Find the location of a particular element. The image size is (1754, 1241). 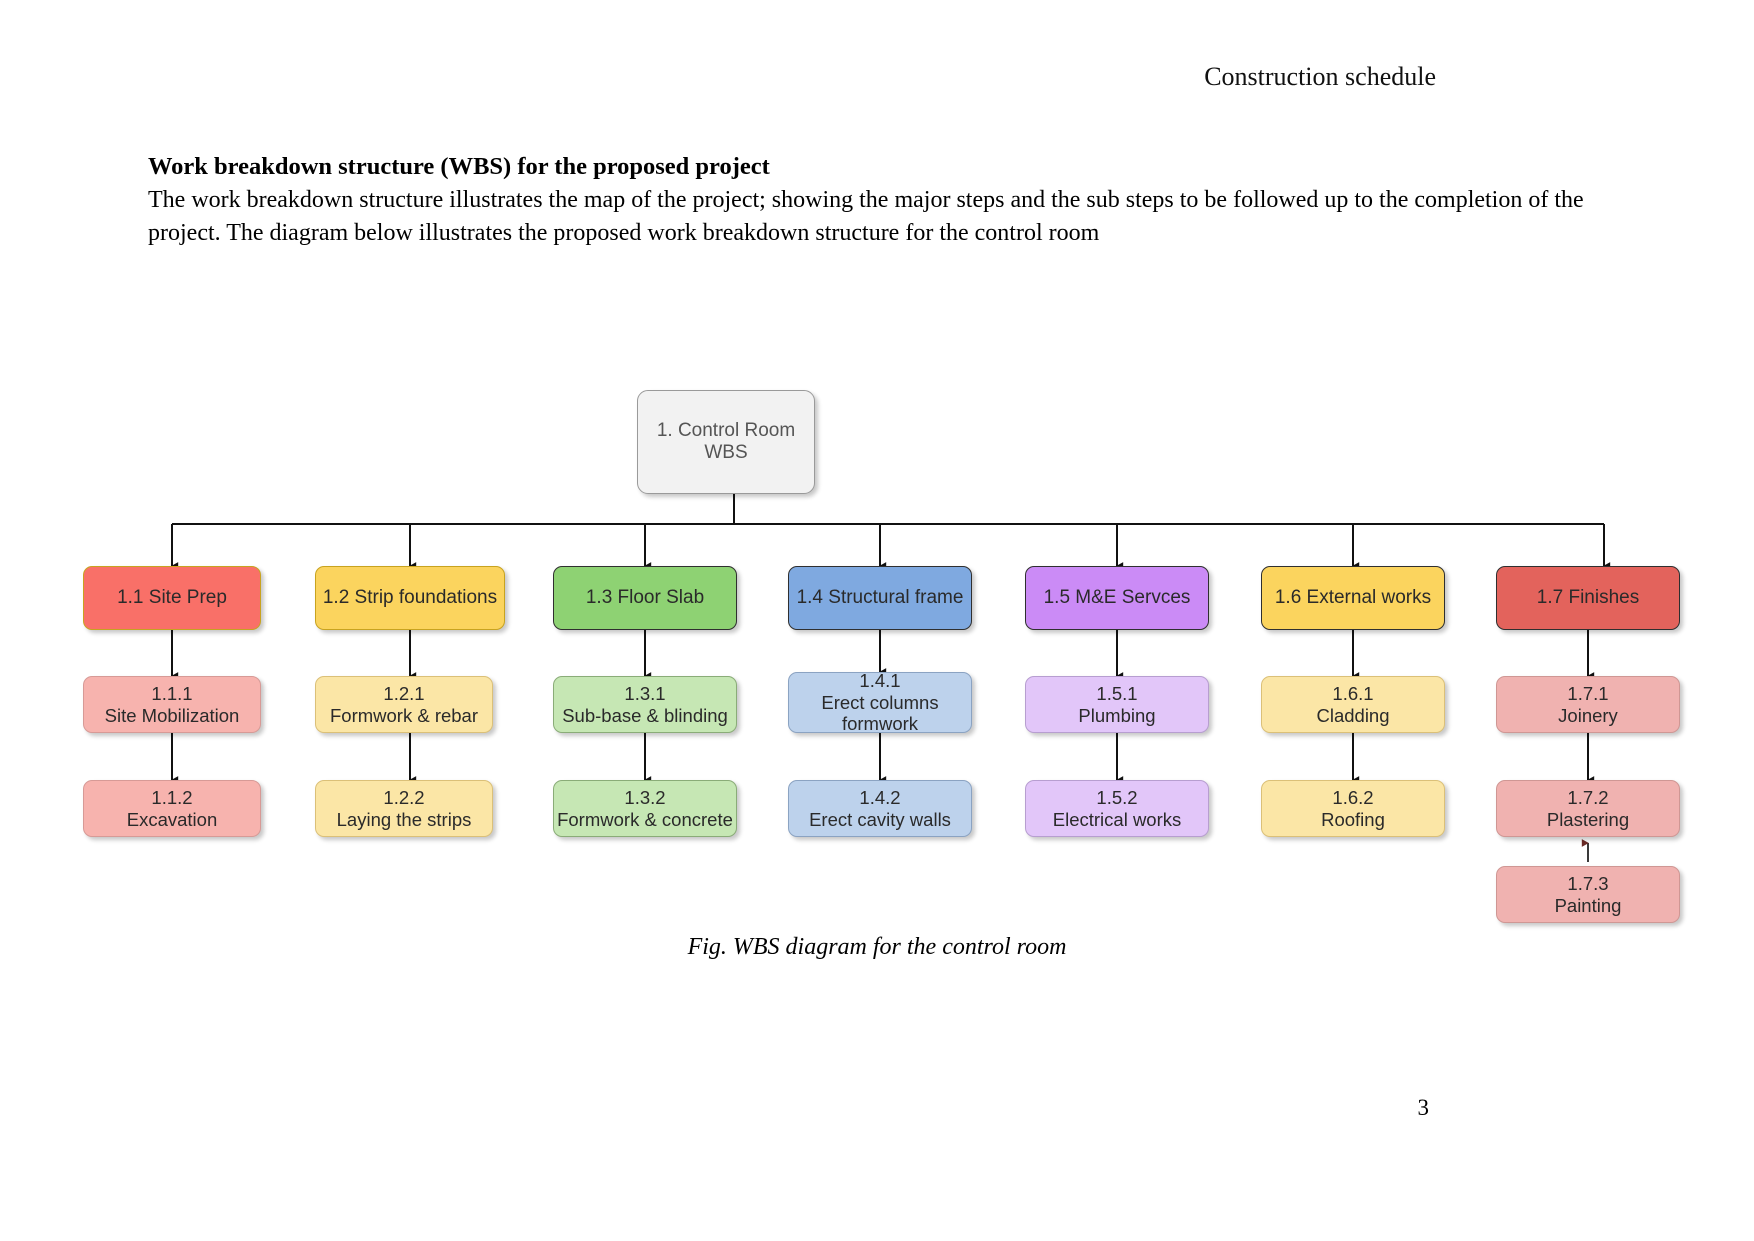

node-1-2-strip-foundations: 1.2 Strip foundations is located at coordinates (410, 598).